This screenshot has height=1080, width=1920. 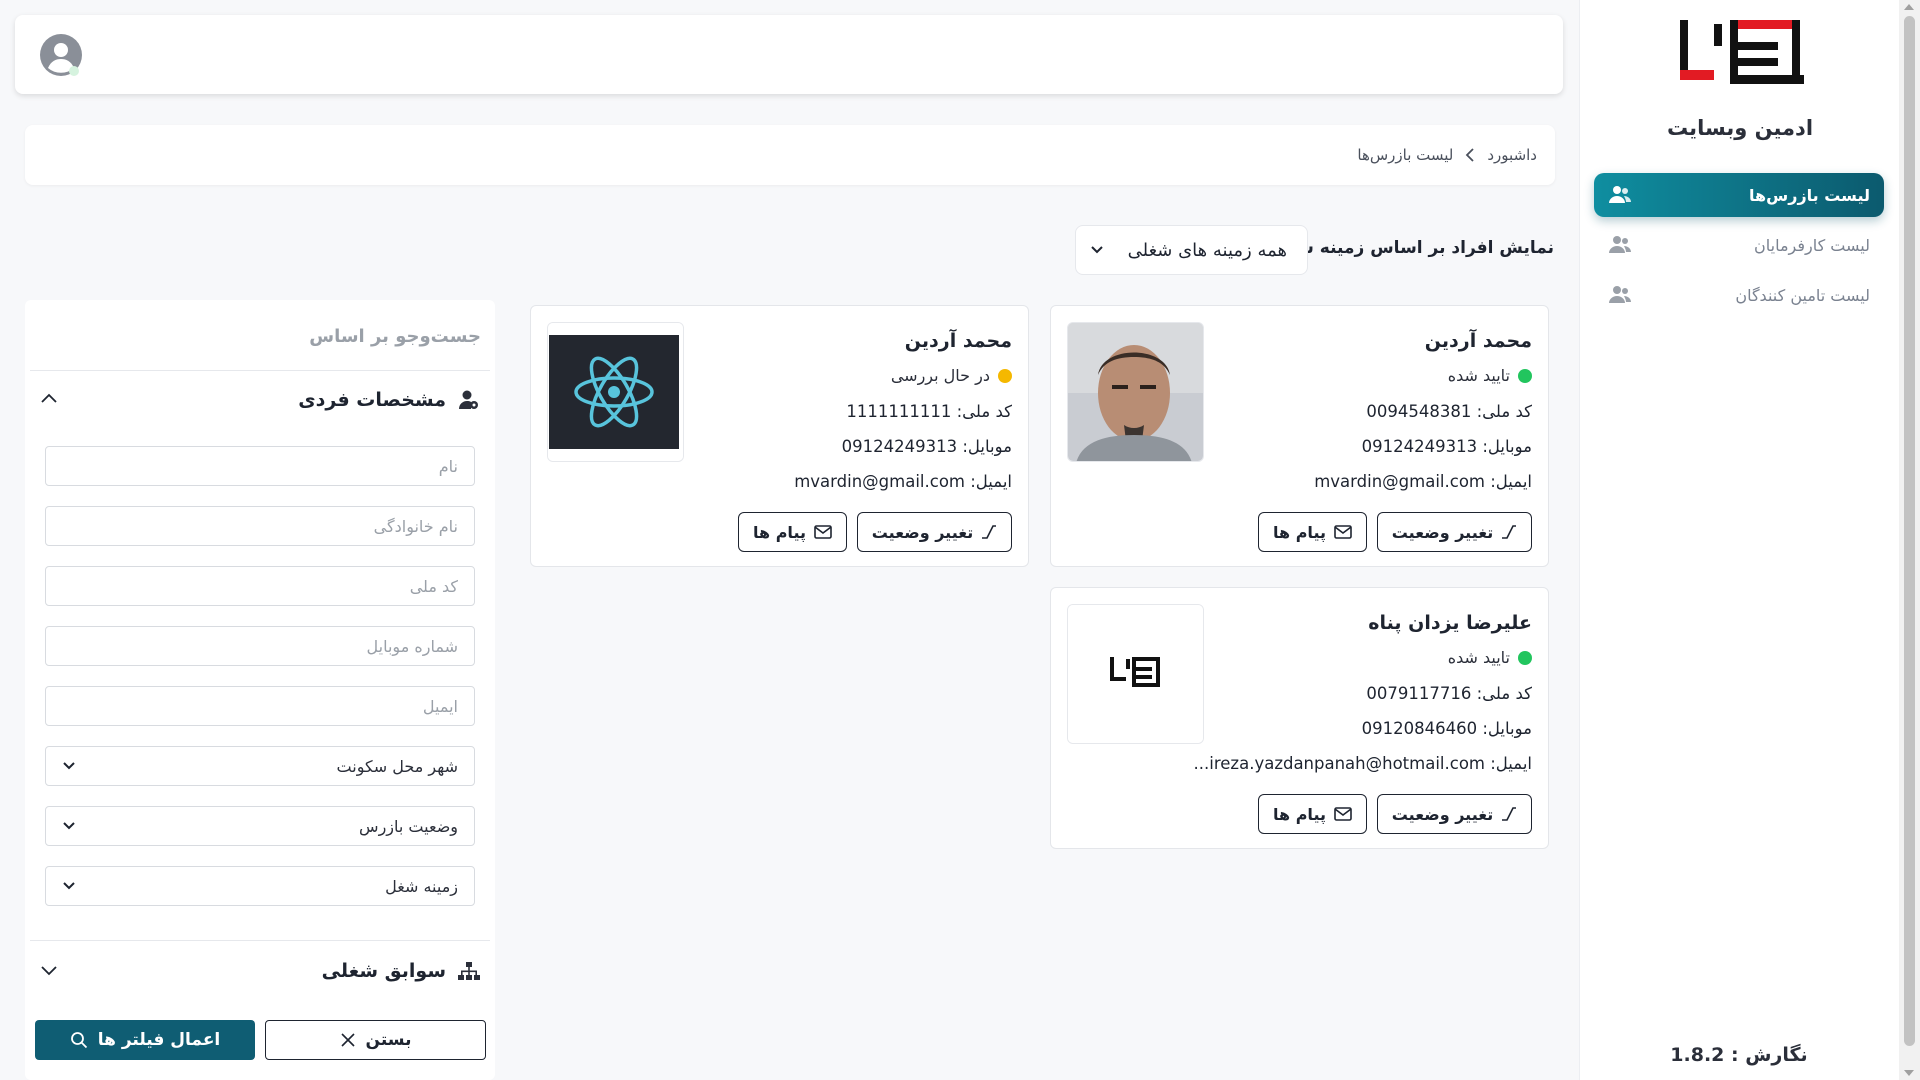 I want to click on breadcrumb-current: لیست بازرس‌ها, so click(x=1405, y=155).